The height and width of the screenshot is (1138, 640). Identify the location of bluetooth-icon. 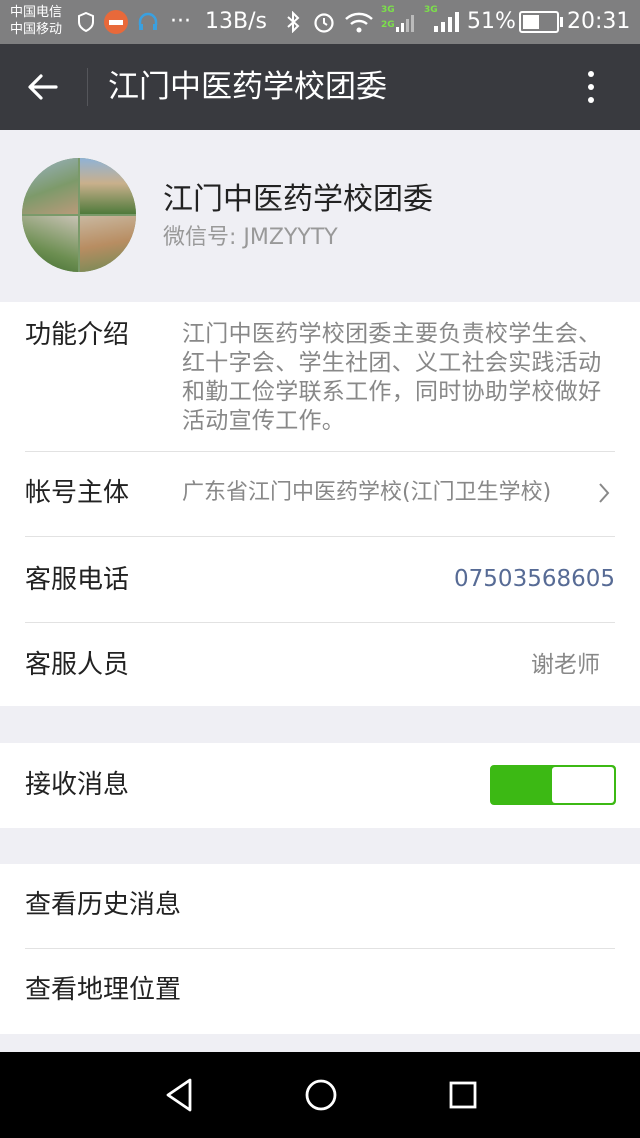
(293, 22).